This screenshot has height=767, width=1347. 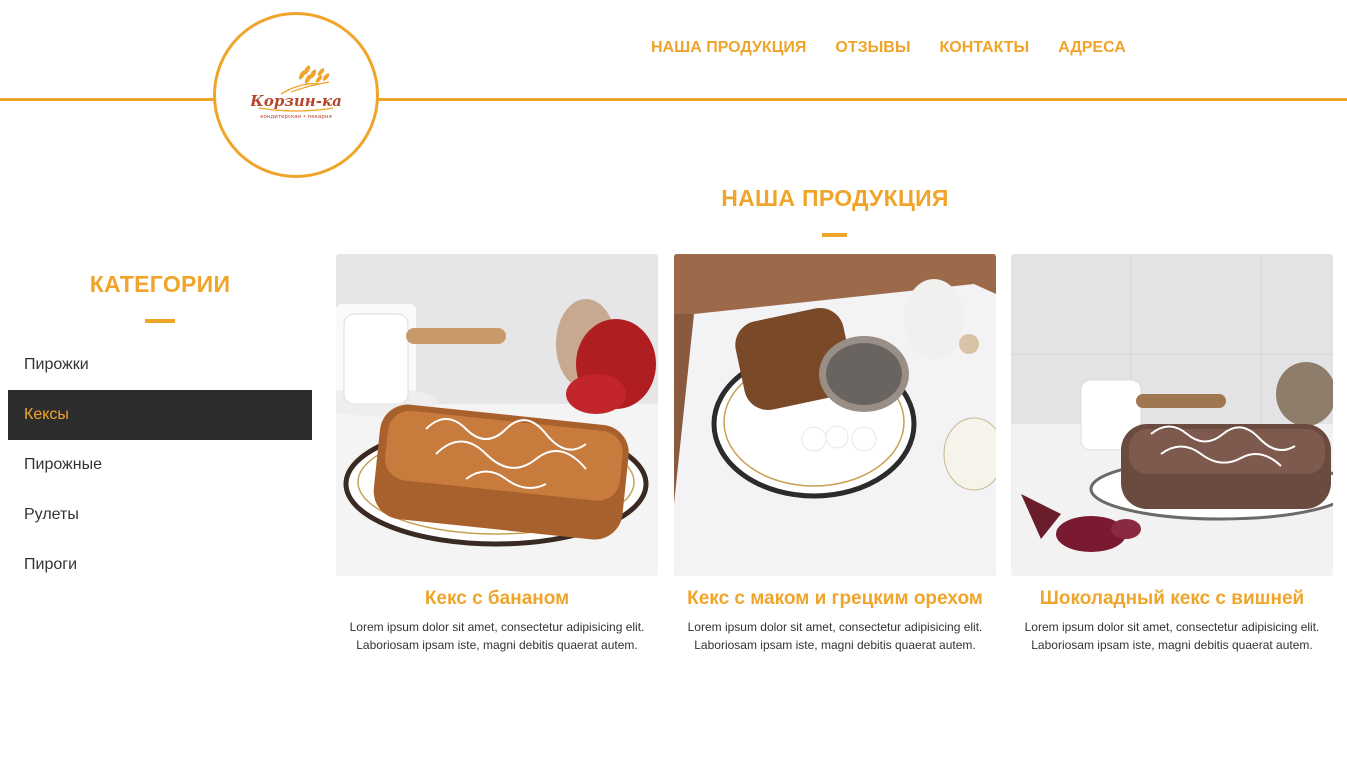 What do you see at coordinates (1172, 415) in the screenshot?
I see `product-photo-chocolate-cherry-cake` at bounding box center [1172, 415].